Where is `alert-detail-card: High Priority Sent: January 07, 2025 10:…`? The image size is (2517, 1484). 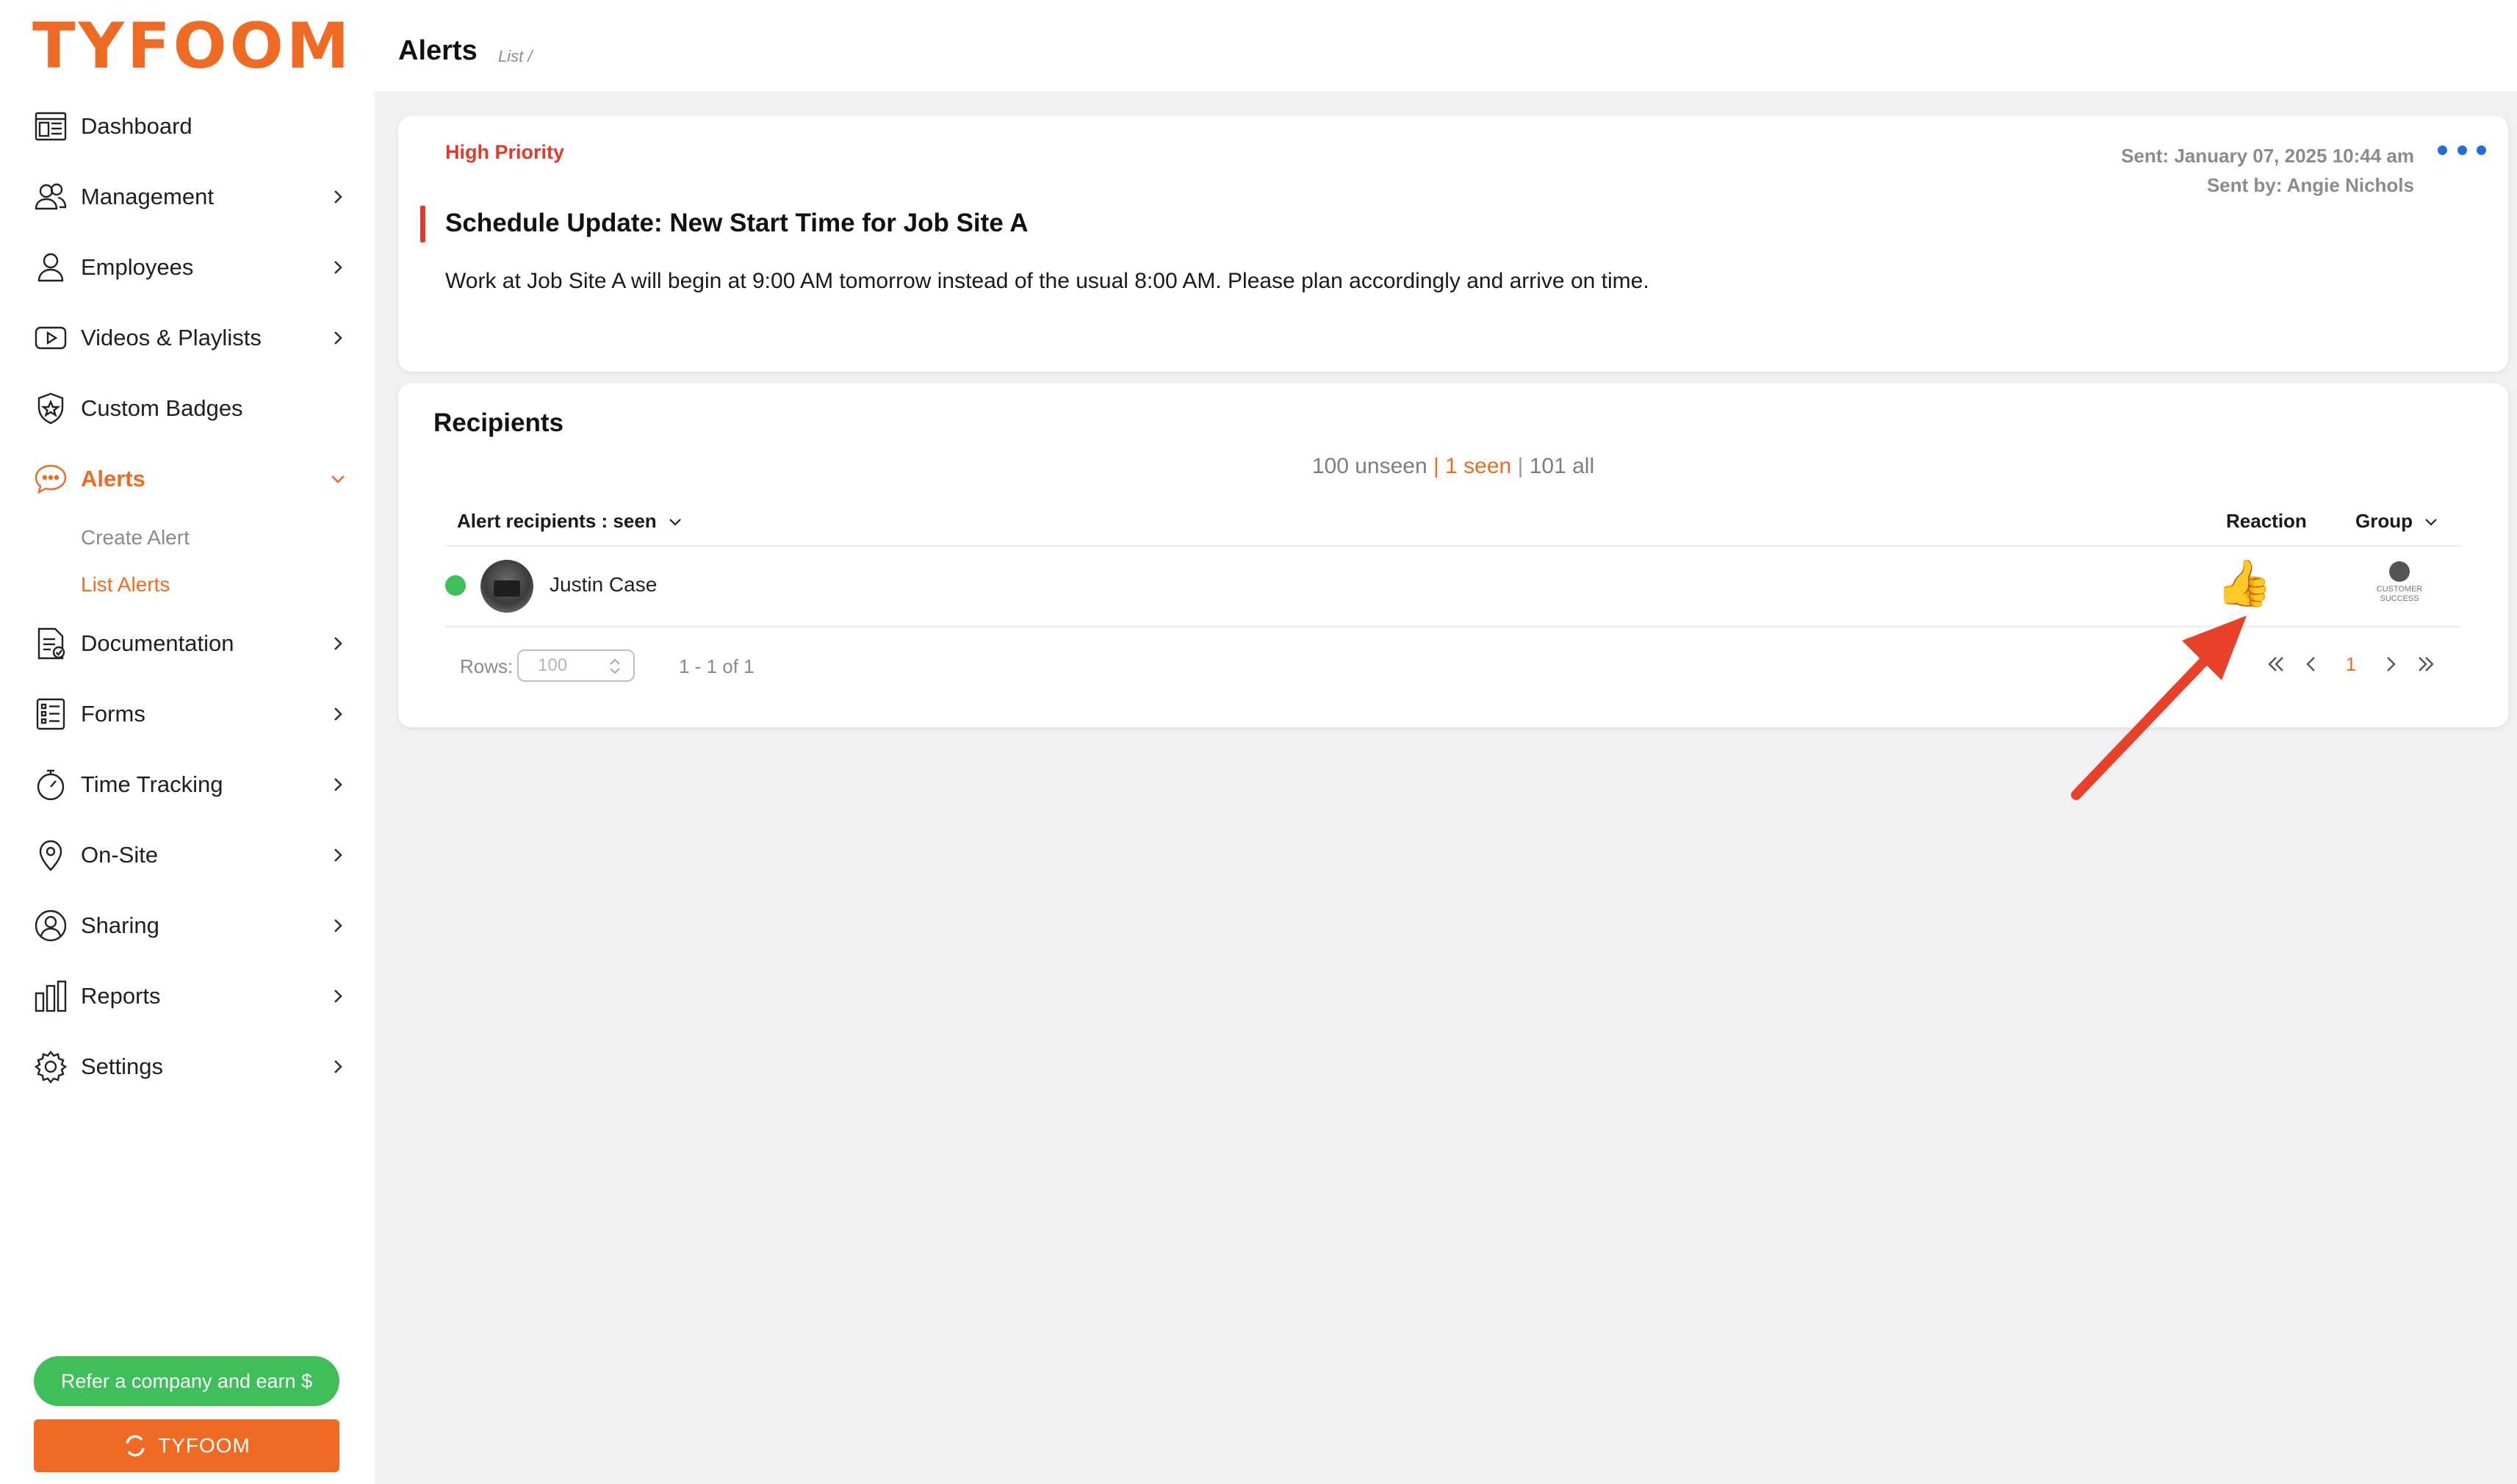
alert-detail-card: High Priority Sent: January 07, 2025 10:… is located at coordinates (1453, 244).